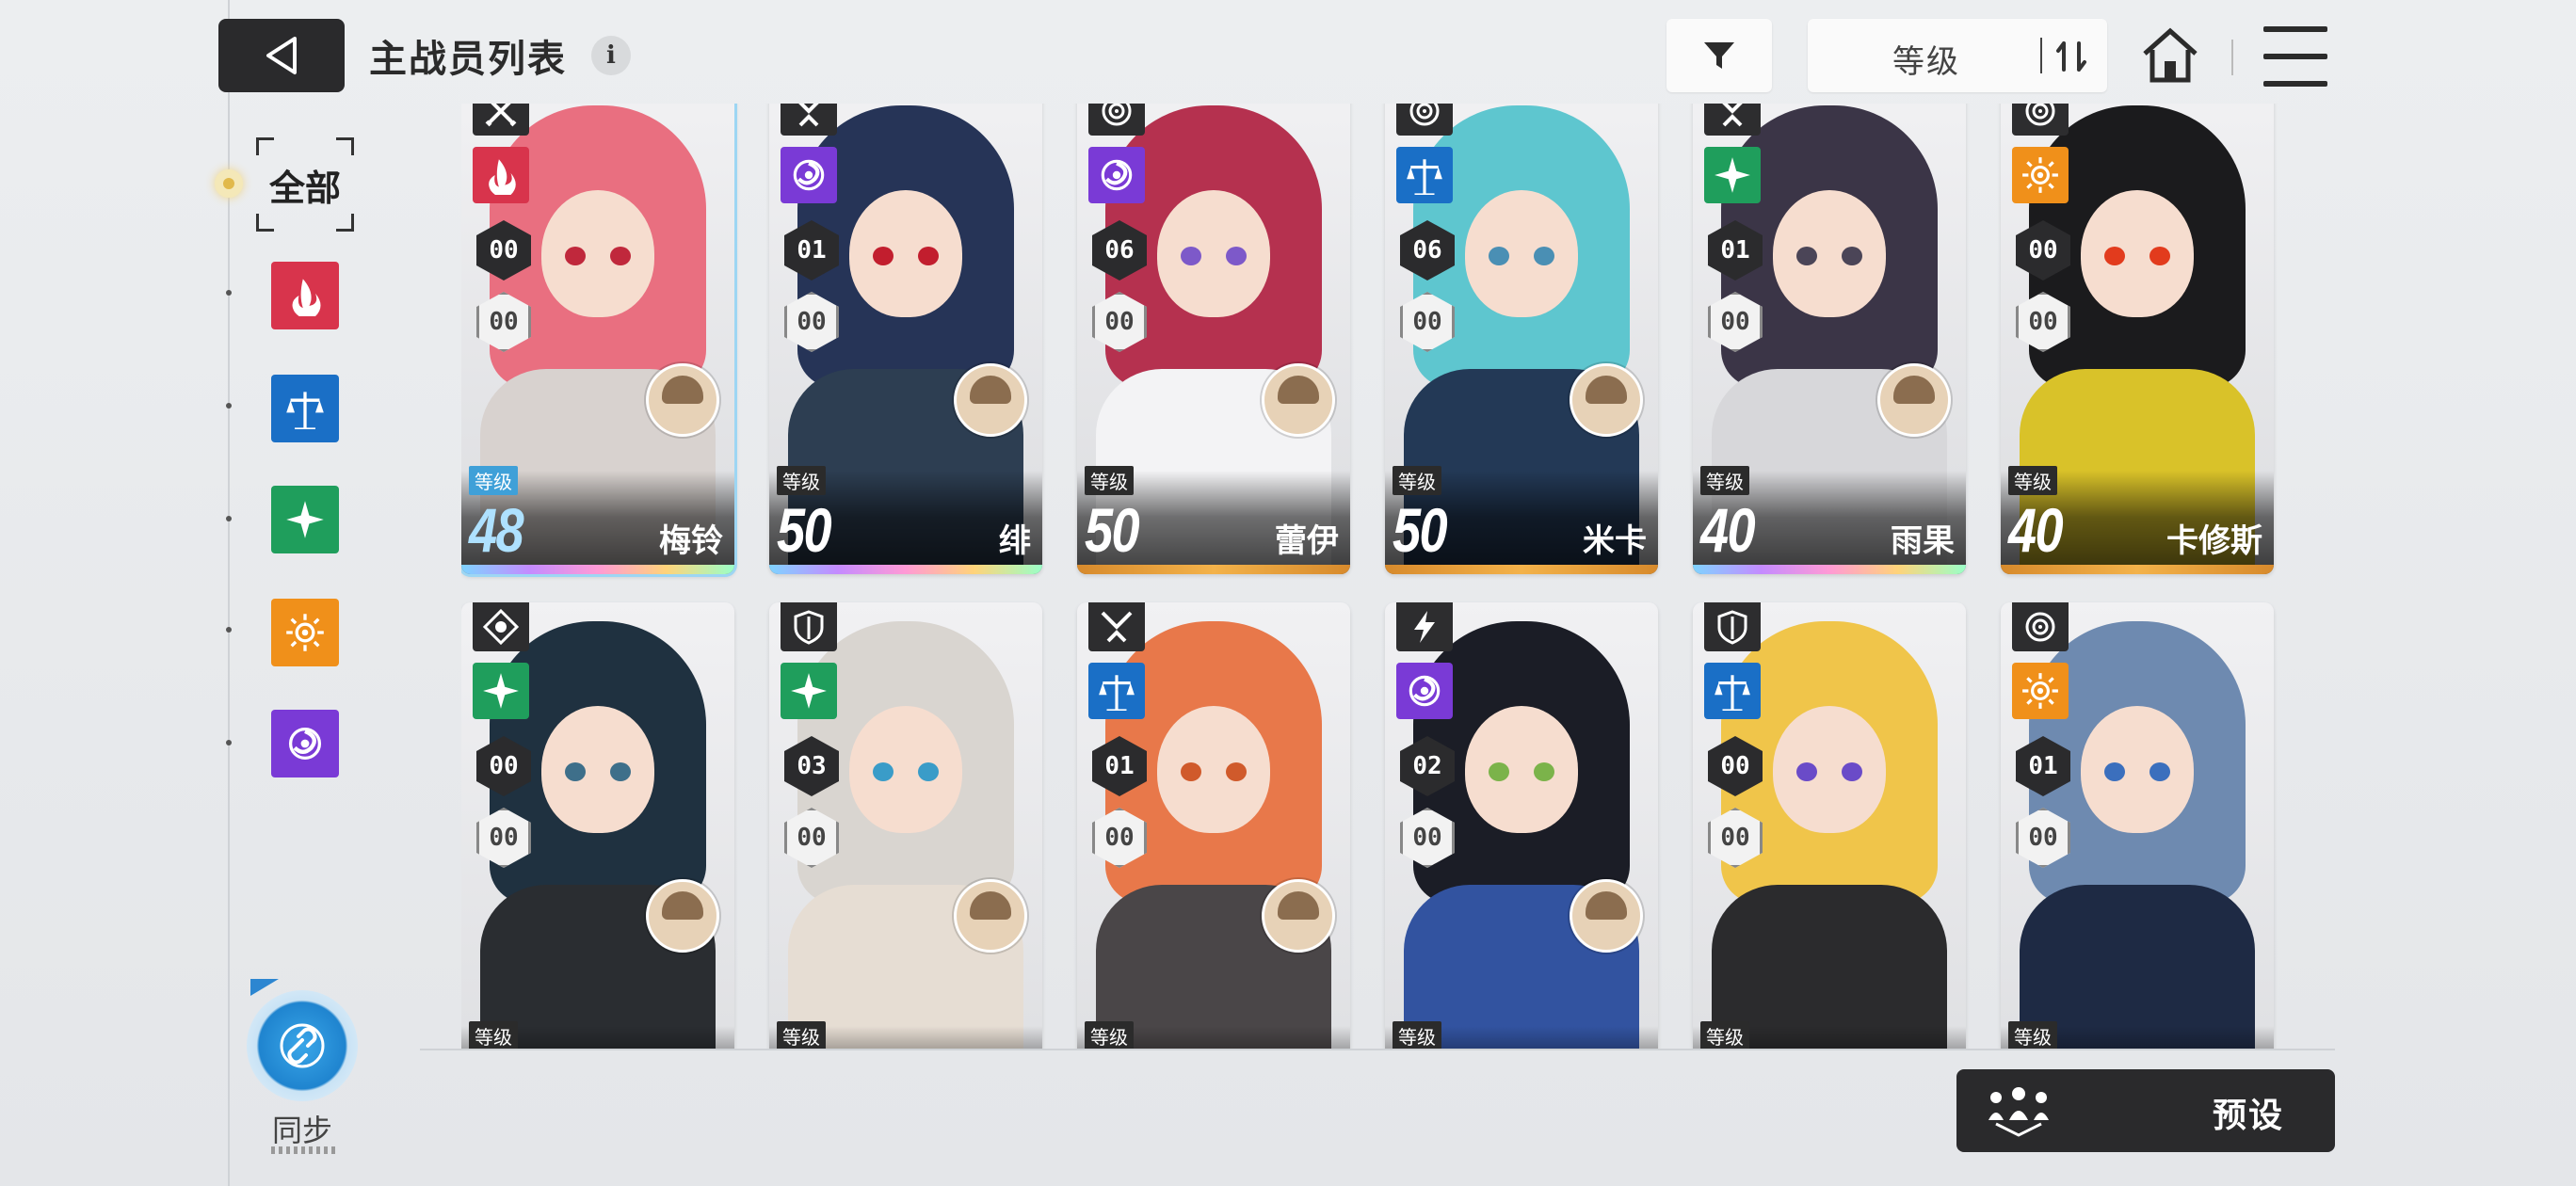 Image resolution: width=2576 pixels, height=1186 pixels. What do you see at coordinates (468, 59) in the screenshot?
I see `page-title: 主战员列表` at bounding box center [468, 59].